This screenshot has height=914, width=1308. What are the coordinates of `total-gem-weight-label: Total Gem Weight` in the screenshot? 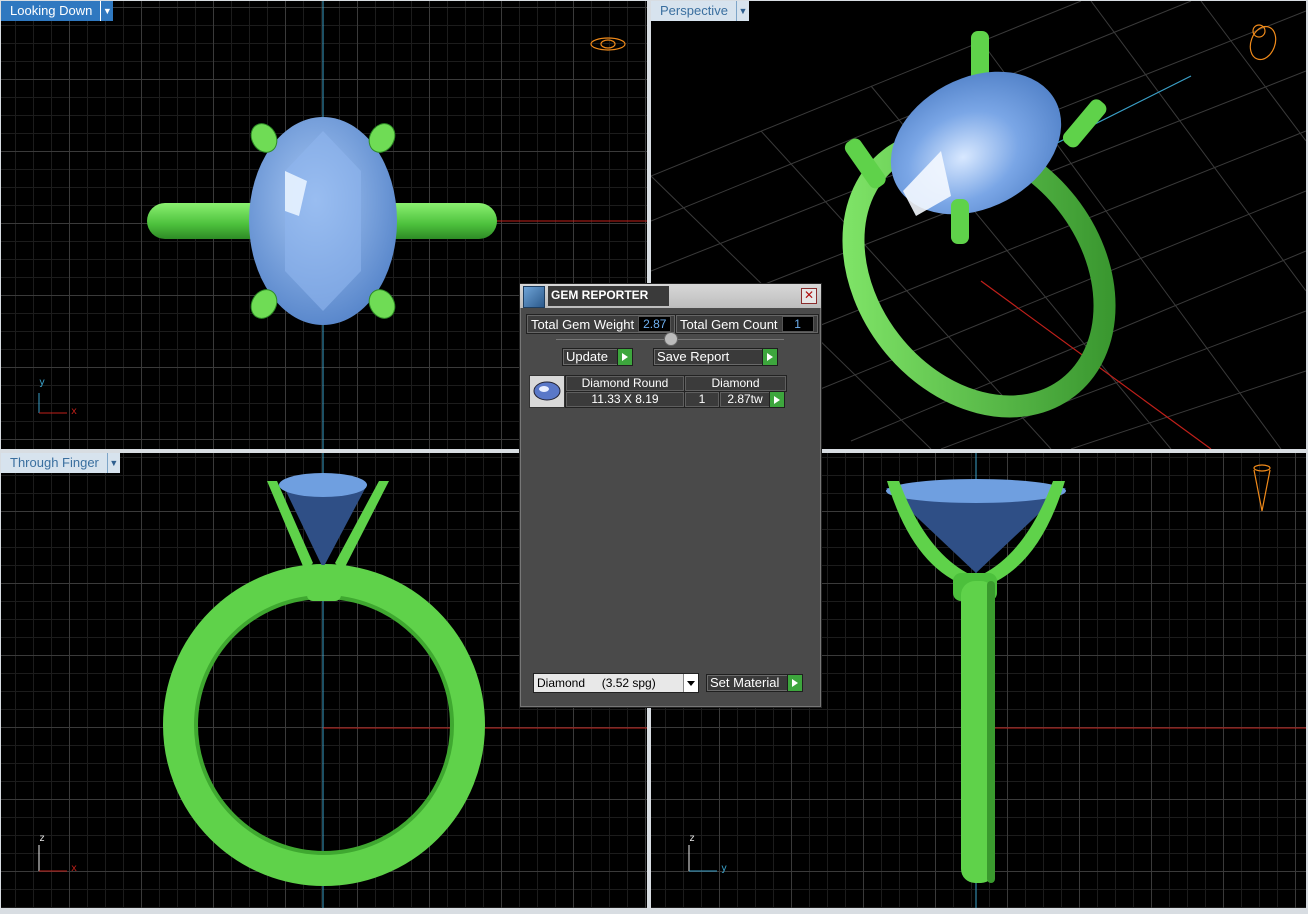 It's located at (583, 324).